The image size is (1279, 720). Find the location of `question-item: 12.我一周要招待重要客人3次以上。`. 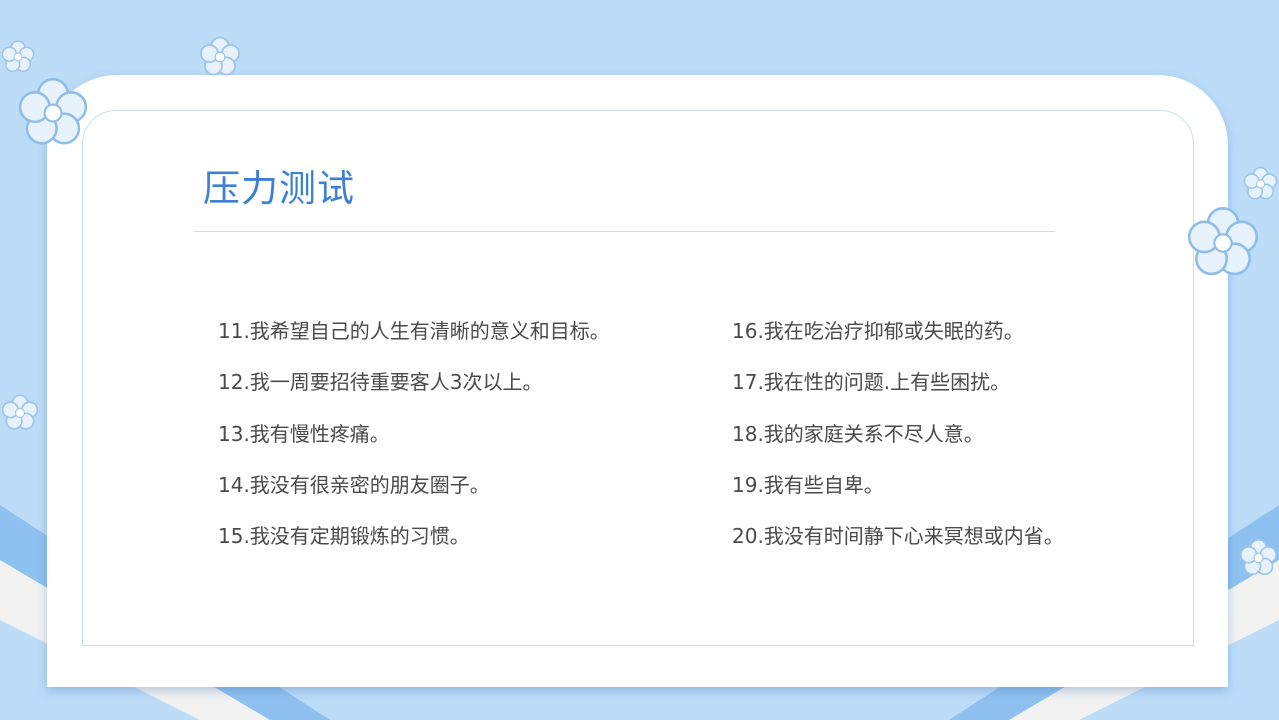

question-item: 12.我一周要招待重要客人3次以上。 is located at coordinates (380, 382).